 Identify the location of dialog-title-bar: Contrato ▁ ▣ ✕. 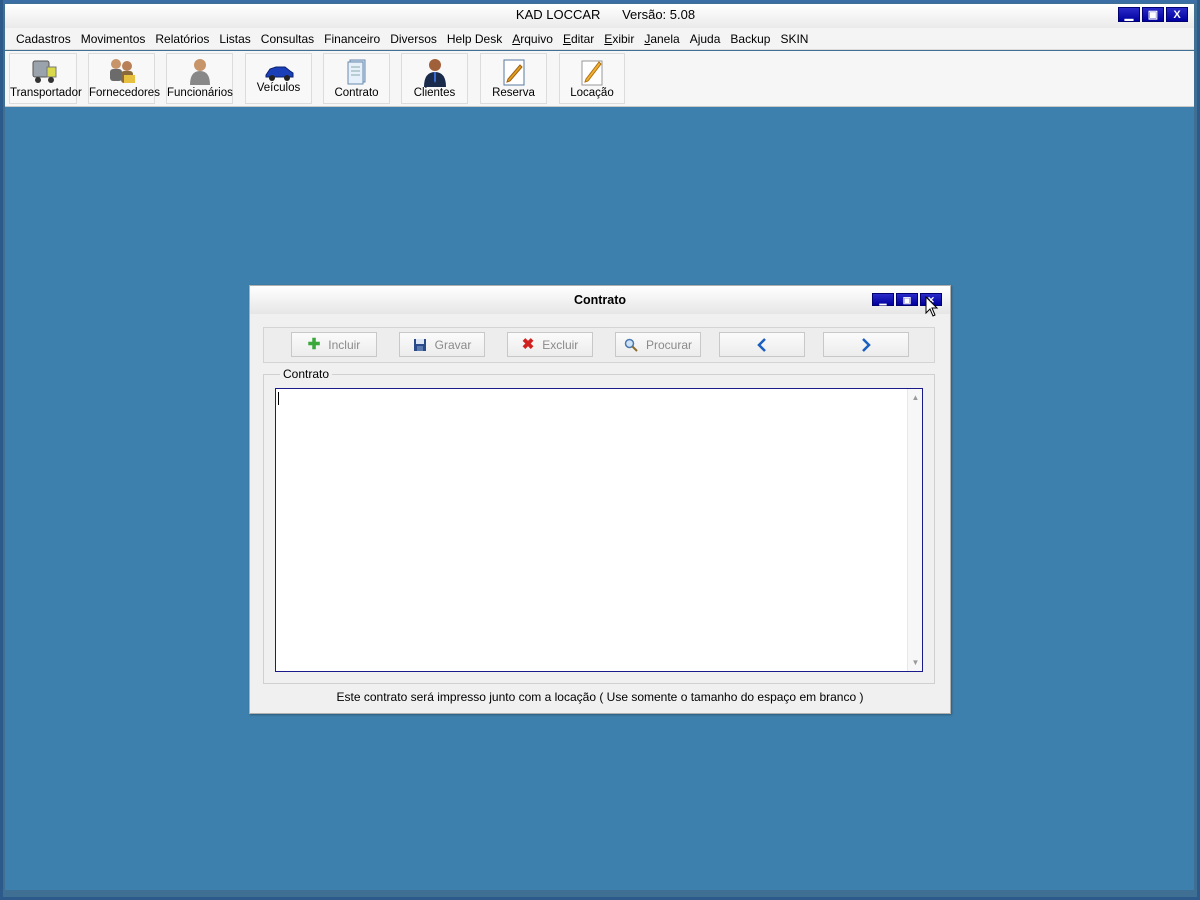
(600, 300).